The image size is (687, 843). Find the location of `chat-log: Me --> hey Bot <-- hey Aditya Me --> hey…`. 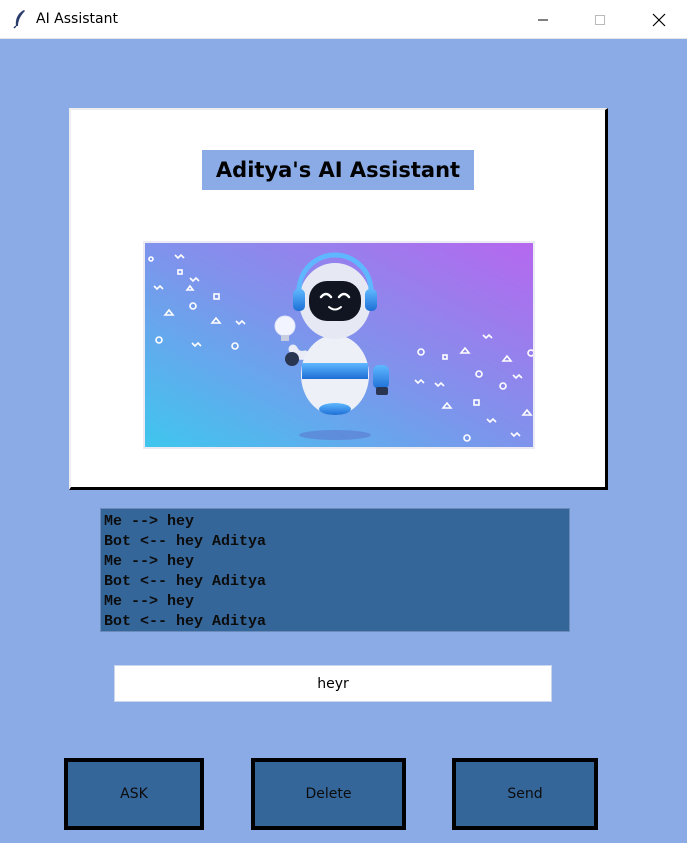

chat-log: Me --> hey Bot <-- hey Aditya Me --> hey… is located at coordinates (335, 570).